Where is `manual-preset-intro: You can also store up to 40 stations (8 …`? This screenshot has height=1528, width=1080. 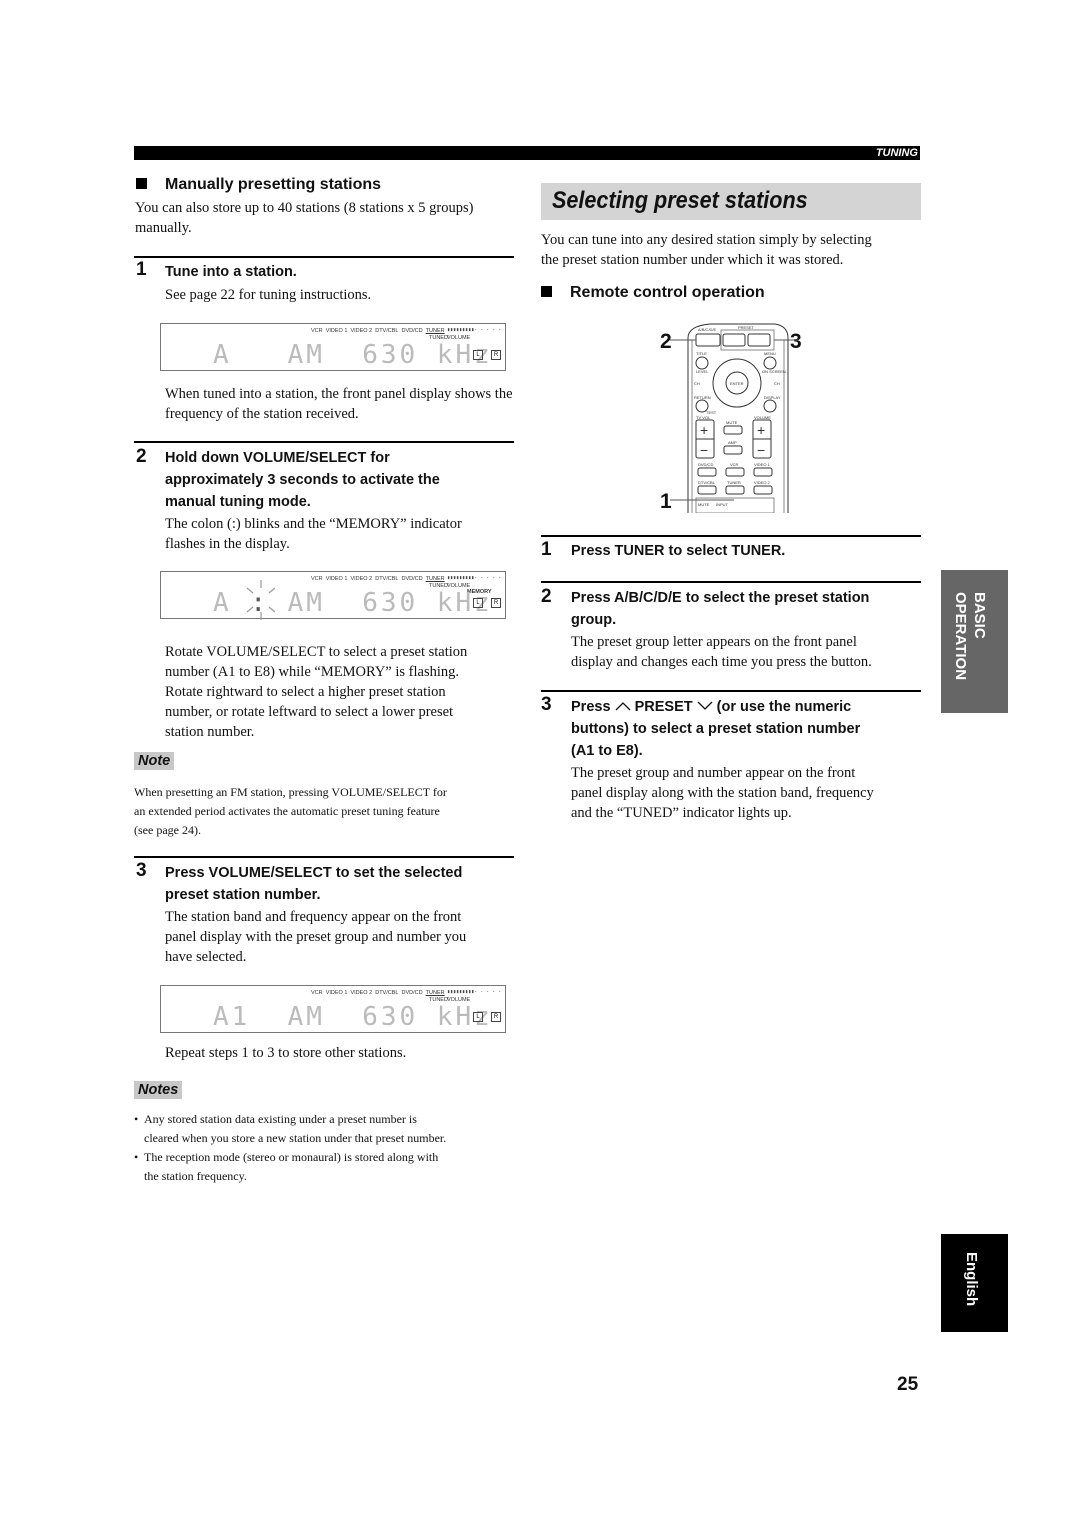
manual-preset-intro: You can also store up to 40 stations (8 … is located at coordinates (304, 218).